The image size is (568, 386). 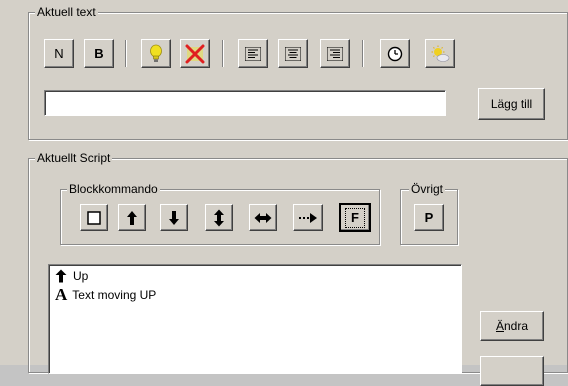 I want to click on list-item: Up, so click(x=71, y=276).